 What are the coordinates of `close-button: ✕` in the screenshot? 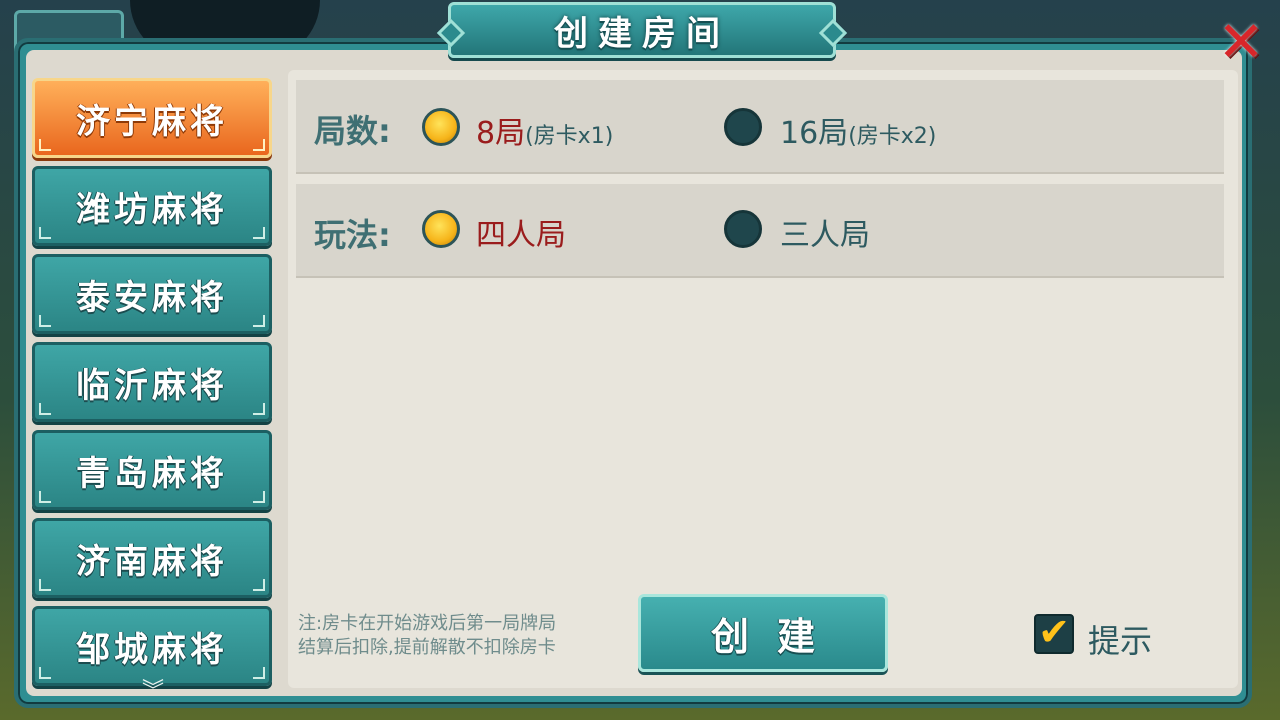 It's located at (1241, 43).